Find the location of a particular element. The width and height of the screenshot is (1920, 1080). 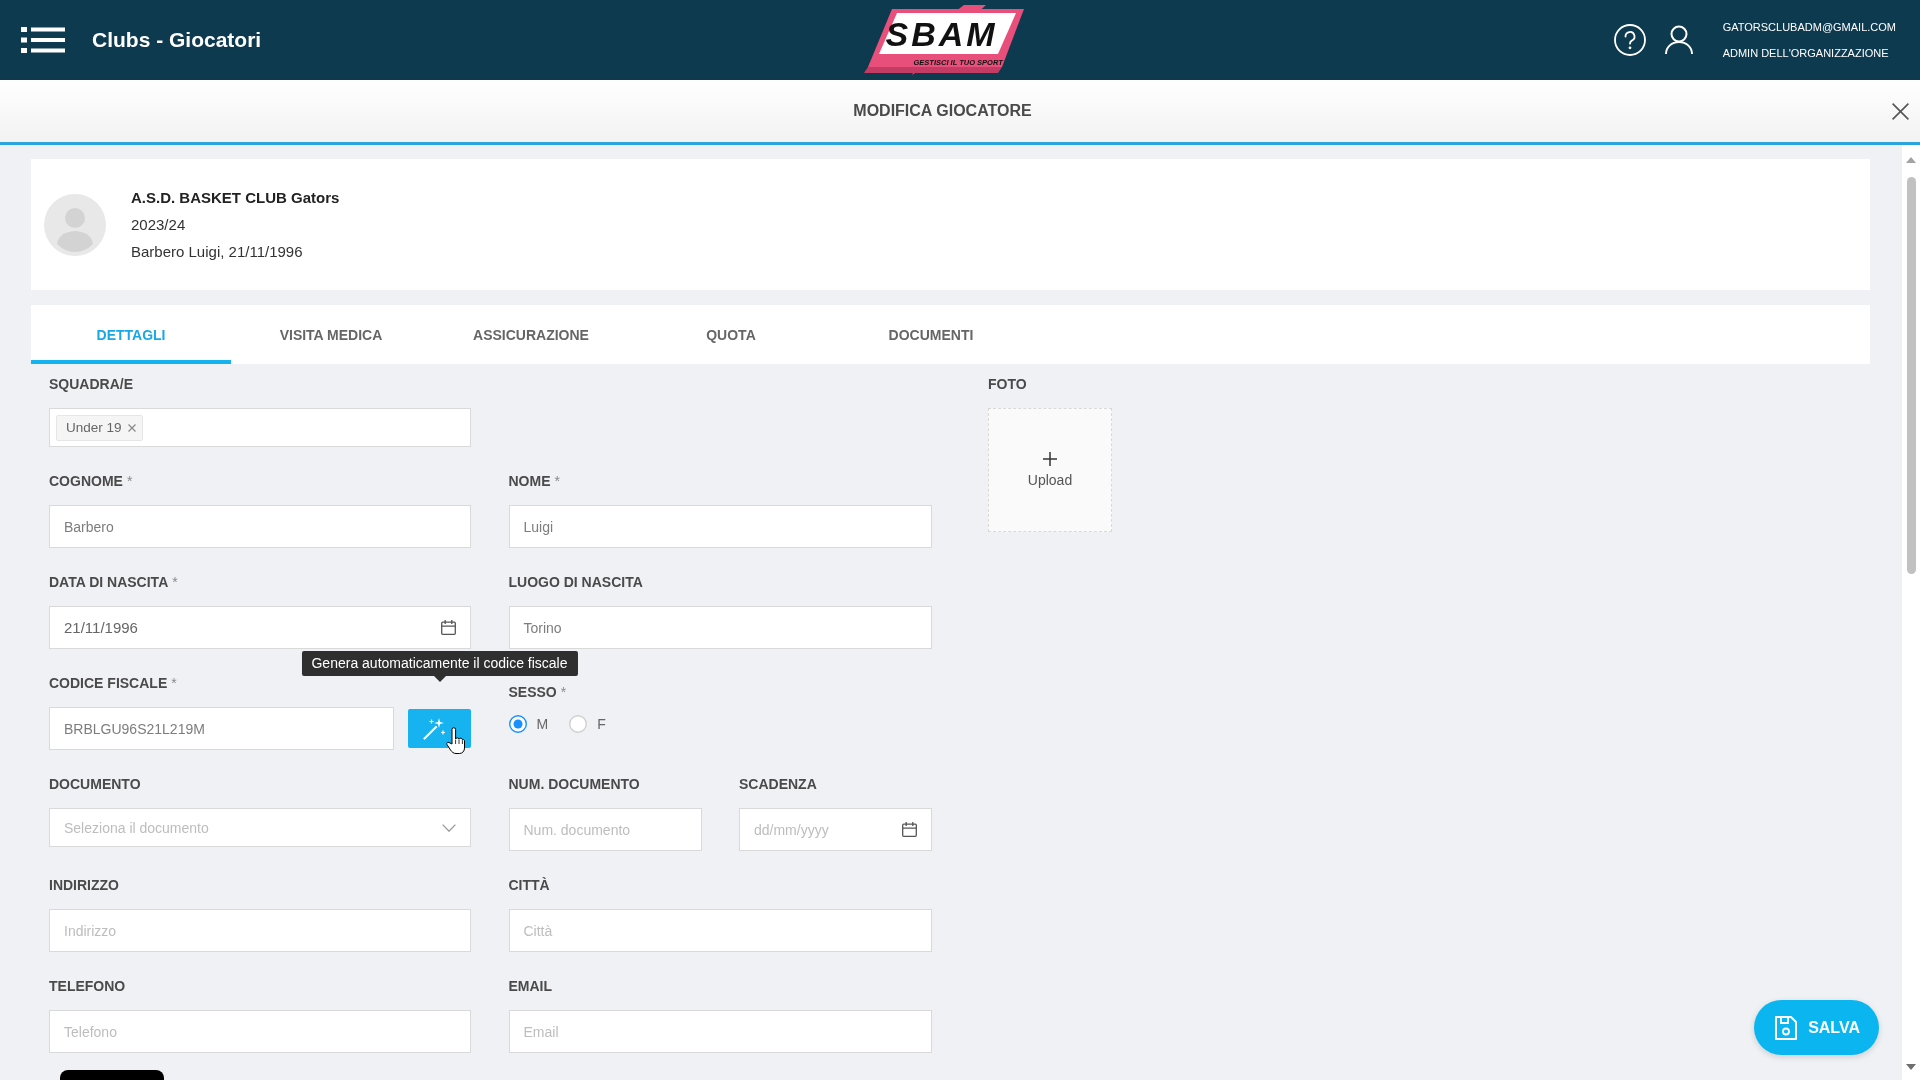

field-label: INDIRIZZO is located at coordinates (84, 885).